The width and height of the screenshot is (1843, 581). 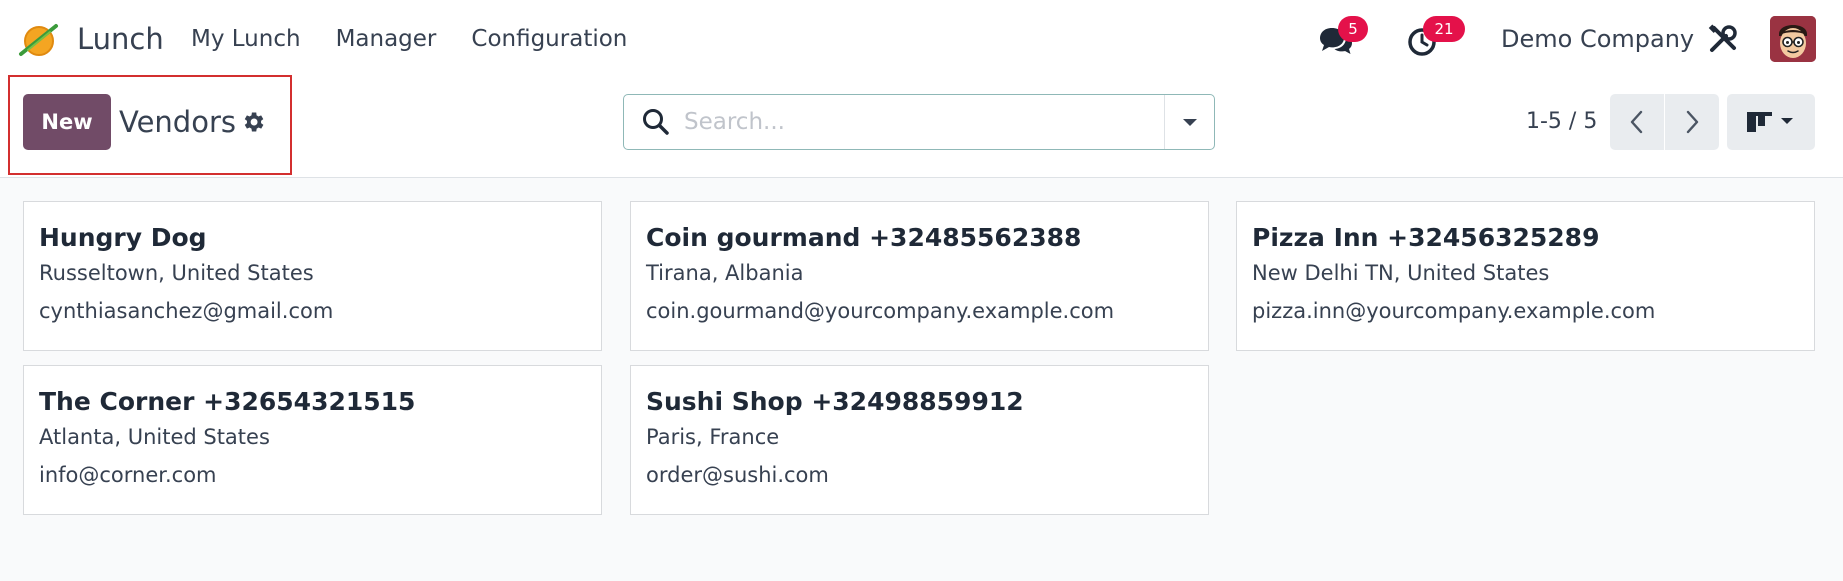 I want to click on vendor-name: Pizza Inn +32456325289, so click(x=1426, y=237).